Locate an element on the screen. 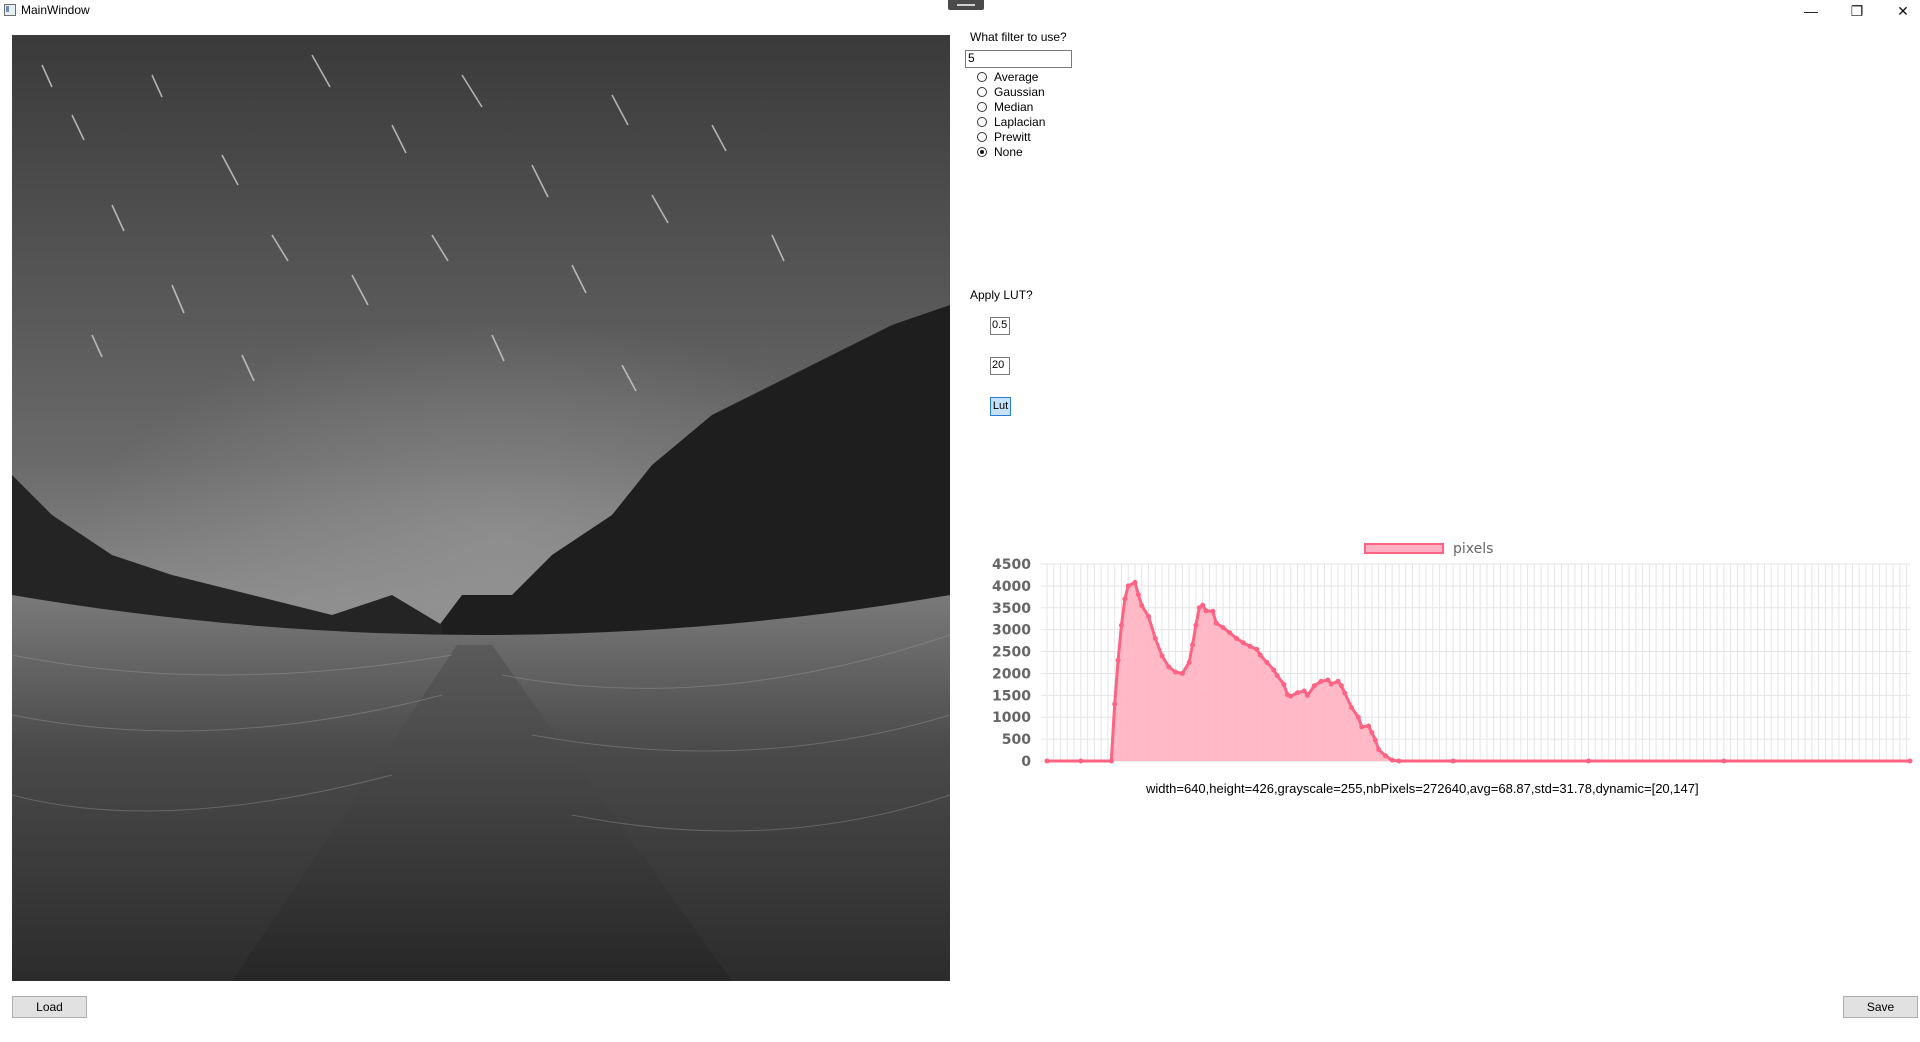 The height and width of the screenshot is (1042, 1920). app-icon is located at coordinates (10, 10).